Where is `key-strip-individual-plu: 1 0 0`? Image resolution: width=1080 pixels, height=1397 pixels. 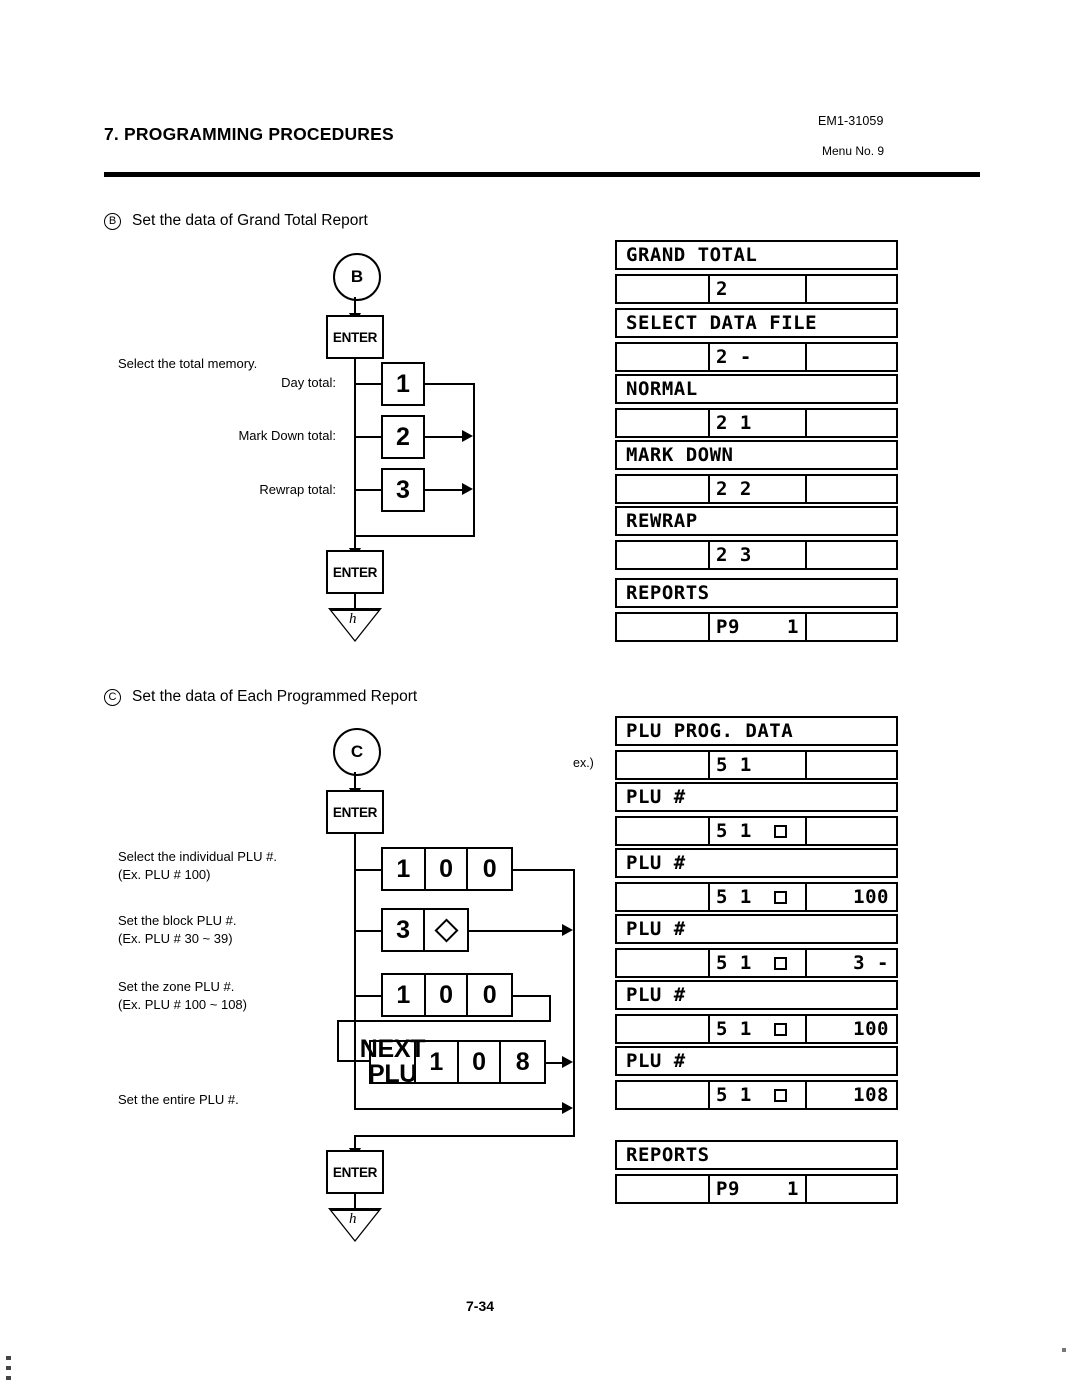
key-strip-individual-plu: 1 0 0 is located at coordinates (447, 869).